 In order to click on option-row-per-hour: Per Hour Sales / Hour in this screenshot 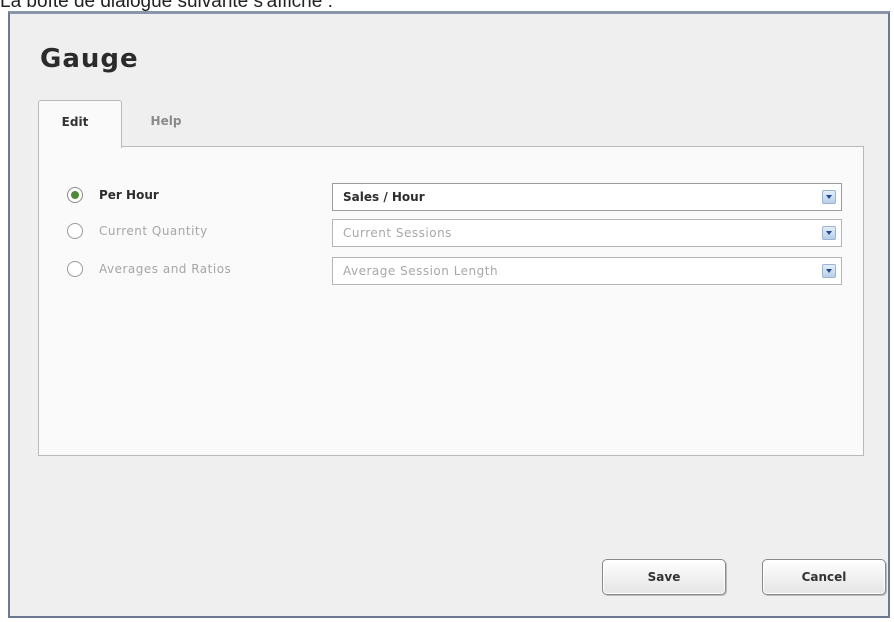, I will do `click(451, 197)`.